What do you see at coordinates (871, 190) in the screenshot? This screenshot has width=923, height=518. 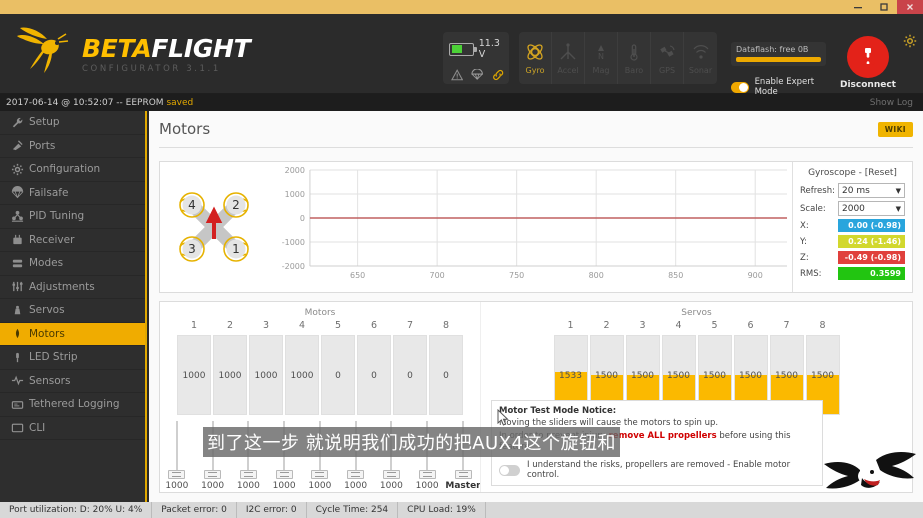 I see `gyro-refresh-select: 20 ms ▼` at bounding box center [871, 190].